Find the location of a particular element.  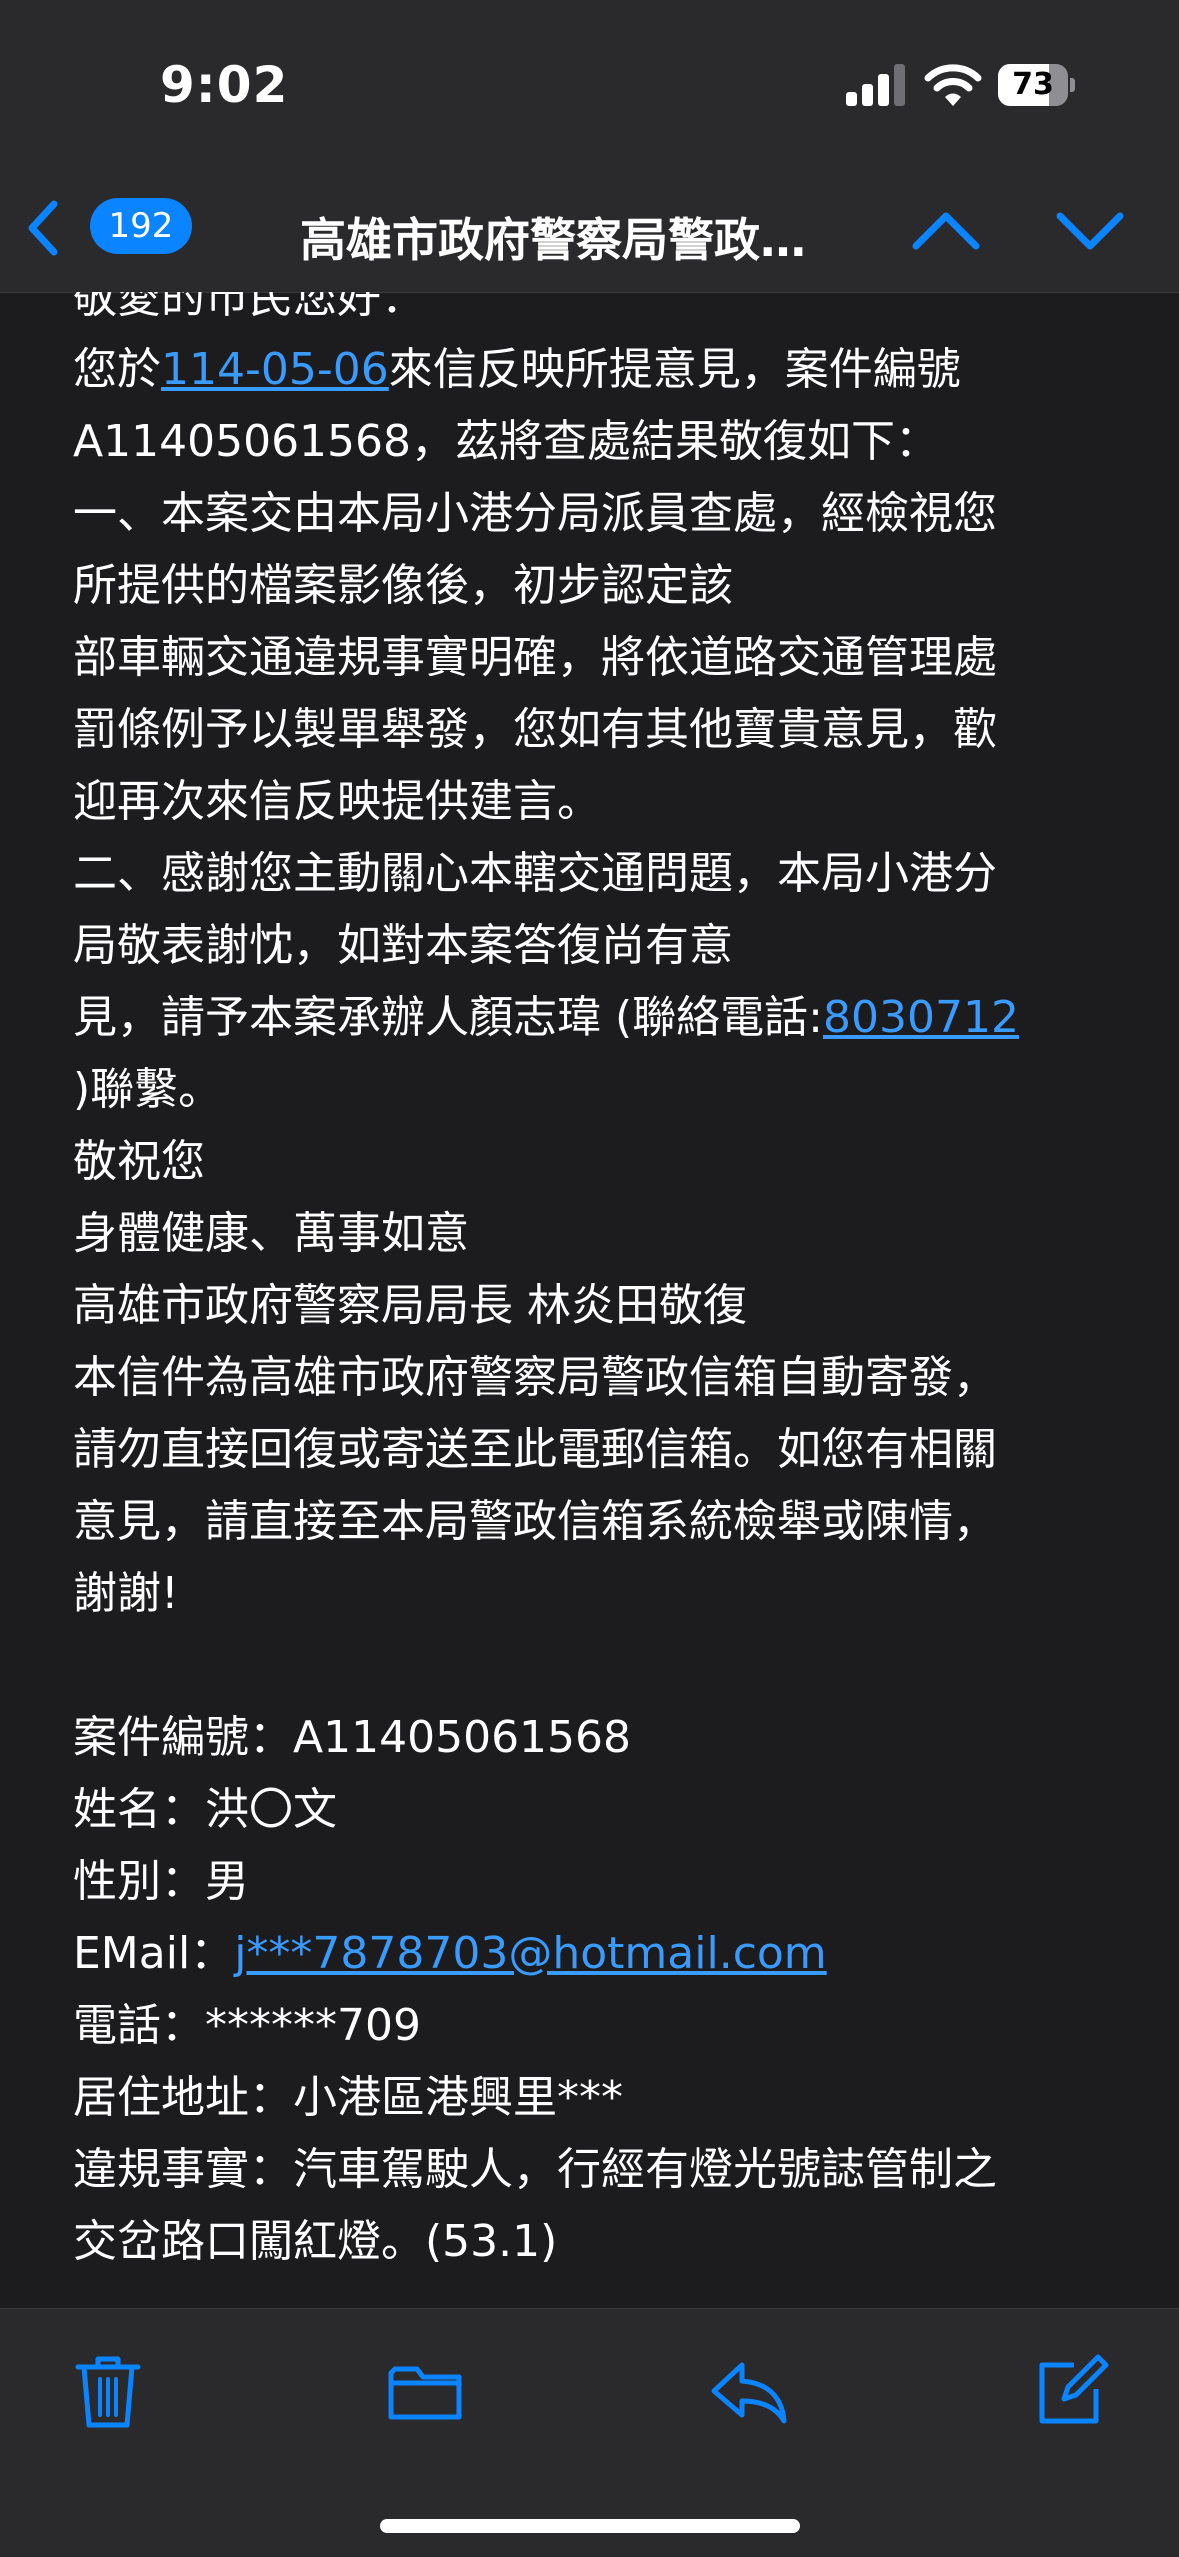

previous-message-button is located at coordinates (946, 229).